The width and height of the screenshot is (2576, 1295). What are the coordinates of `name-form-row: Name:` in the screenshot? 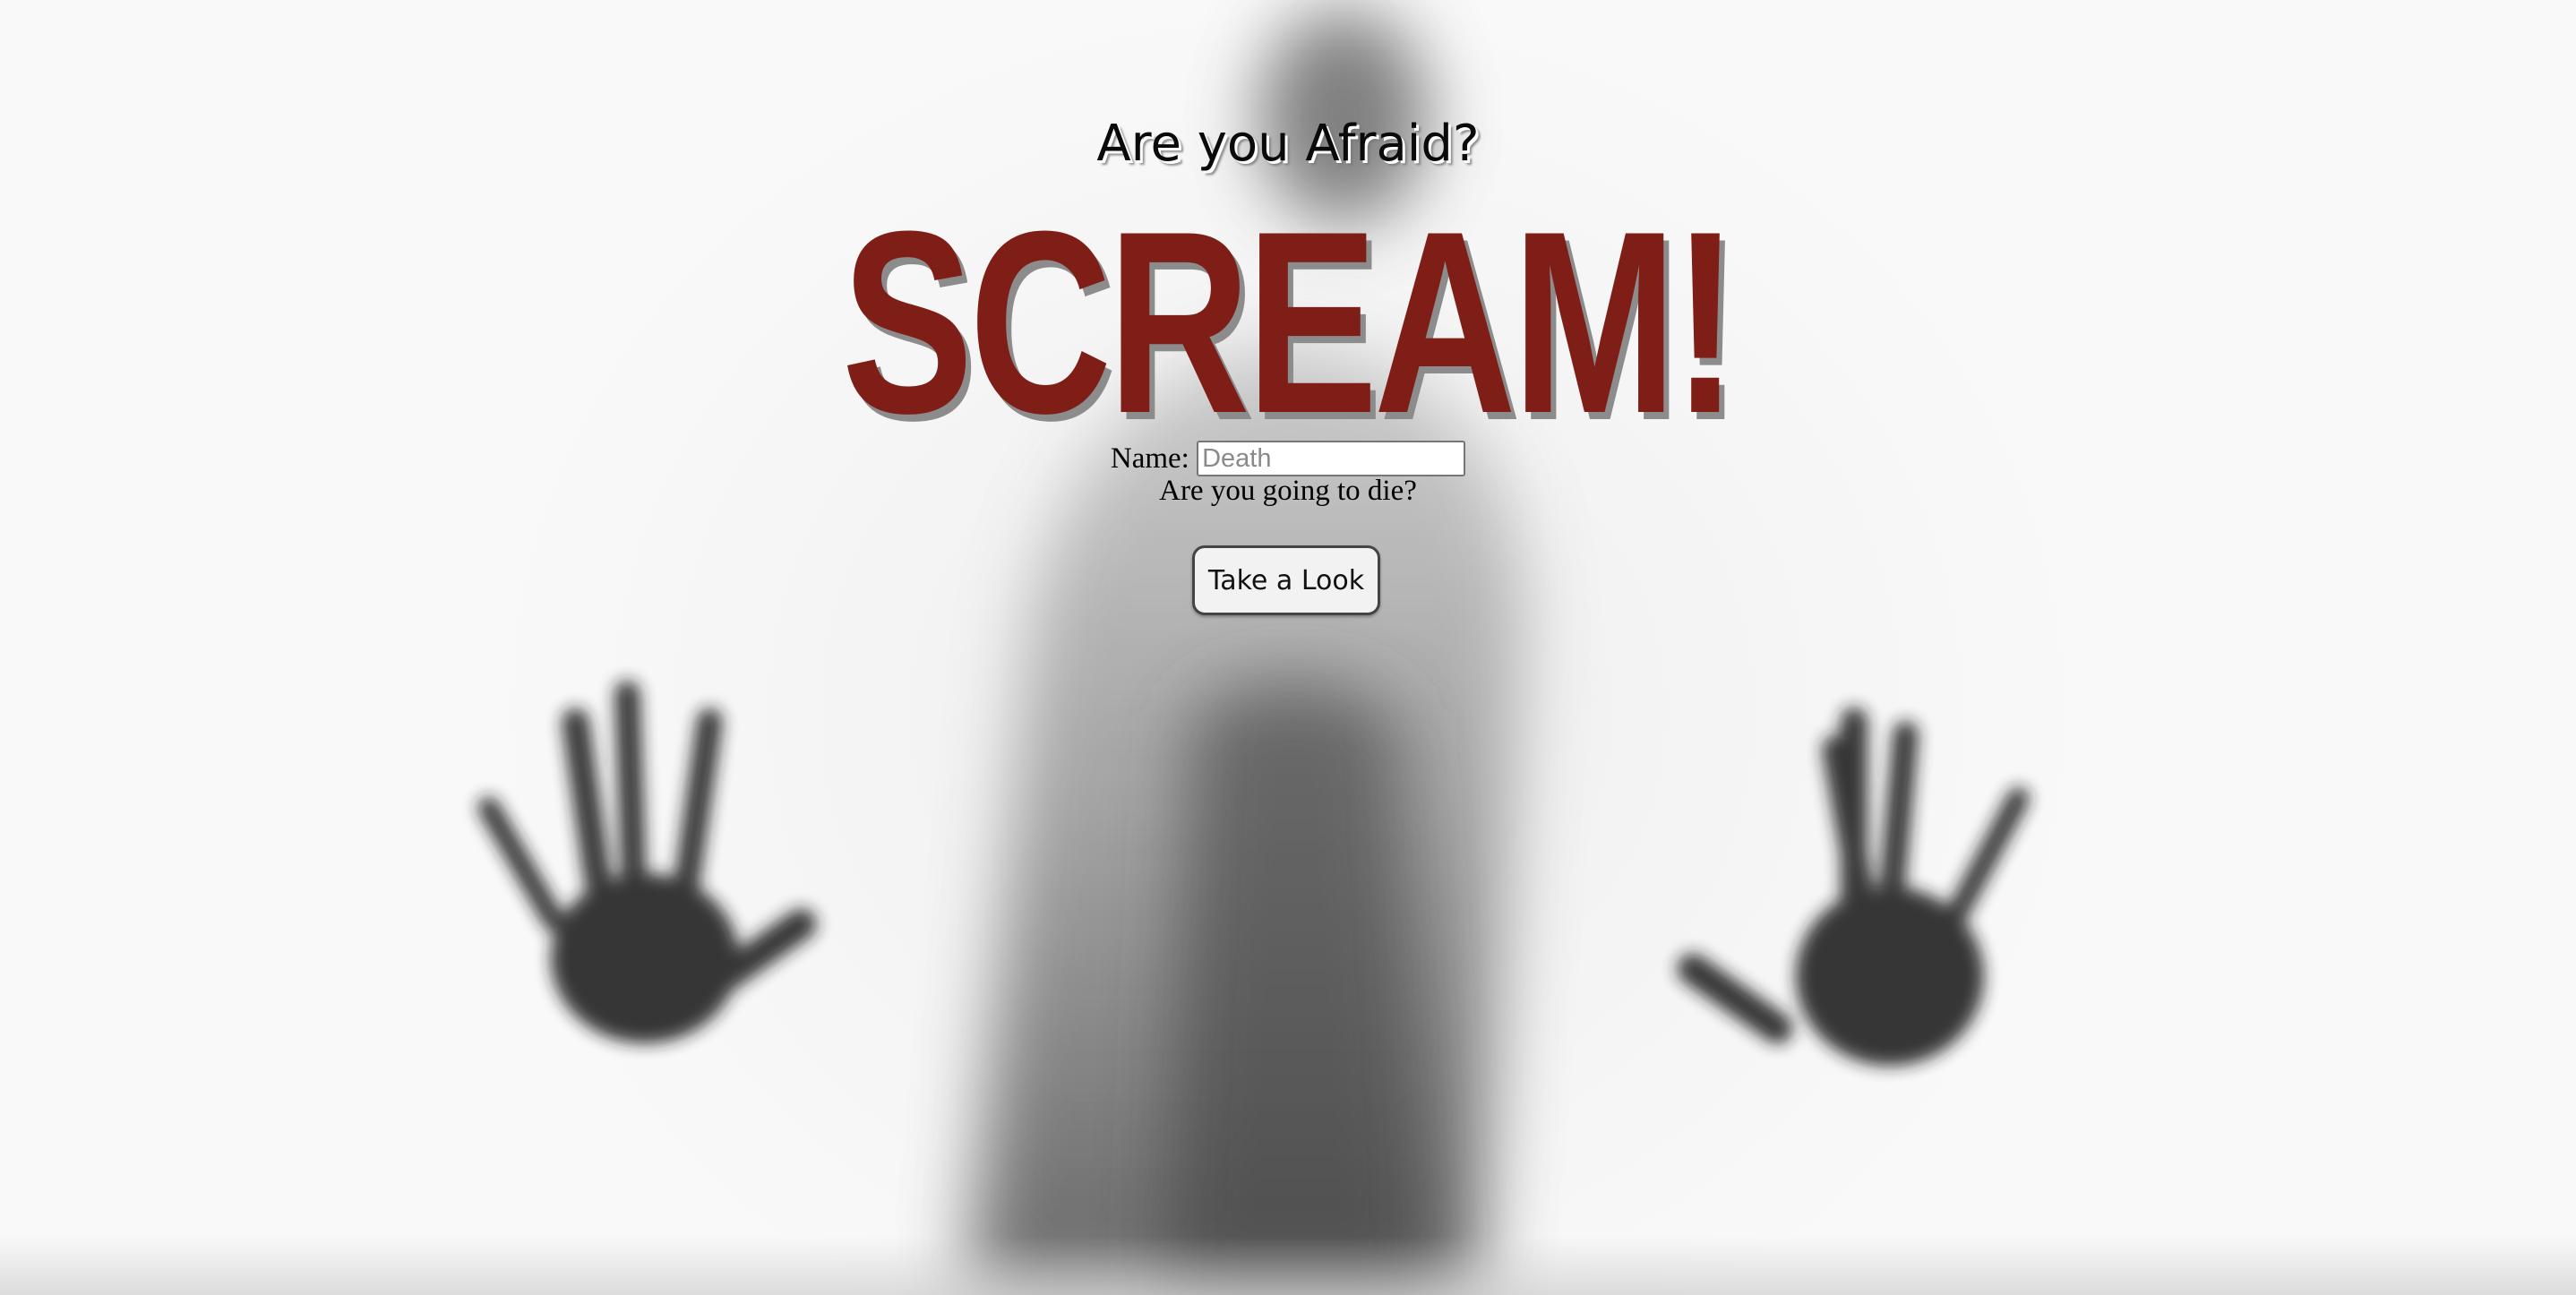 It's located at (1288, 459).